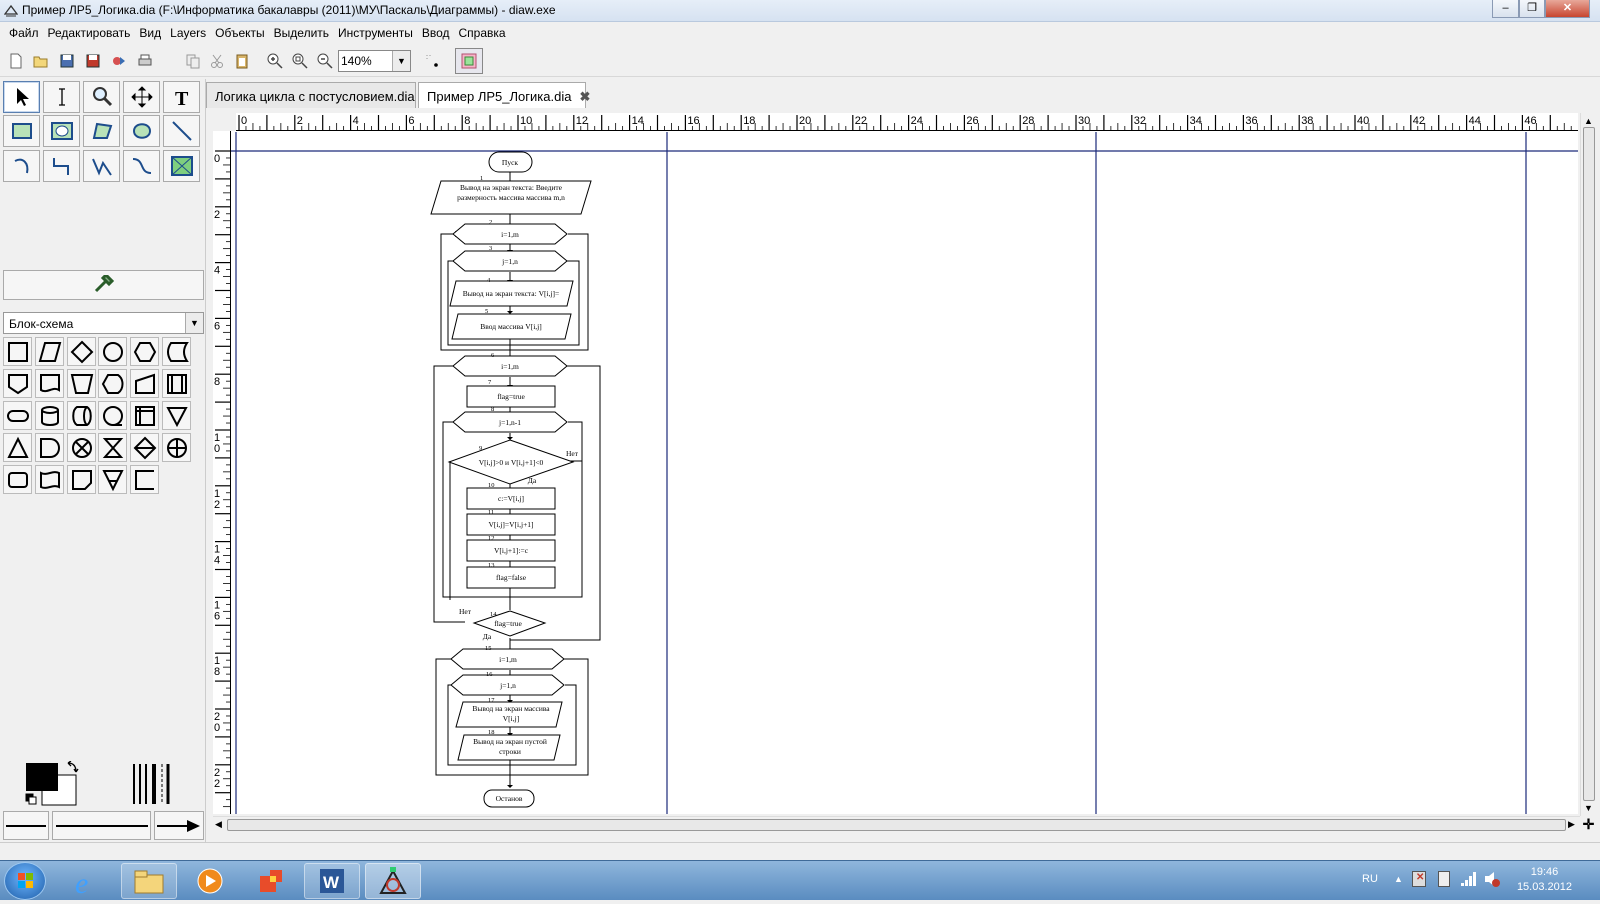 This screenshot has height=904, width=1600. What do you see at coordinates (17, 351) in the screenshot?
I see `process-shape` at bounding box center [17, 351].